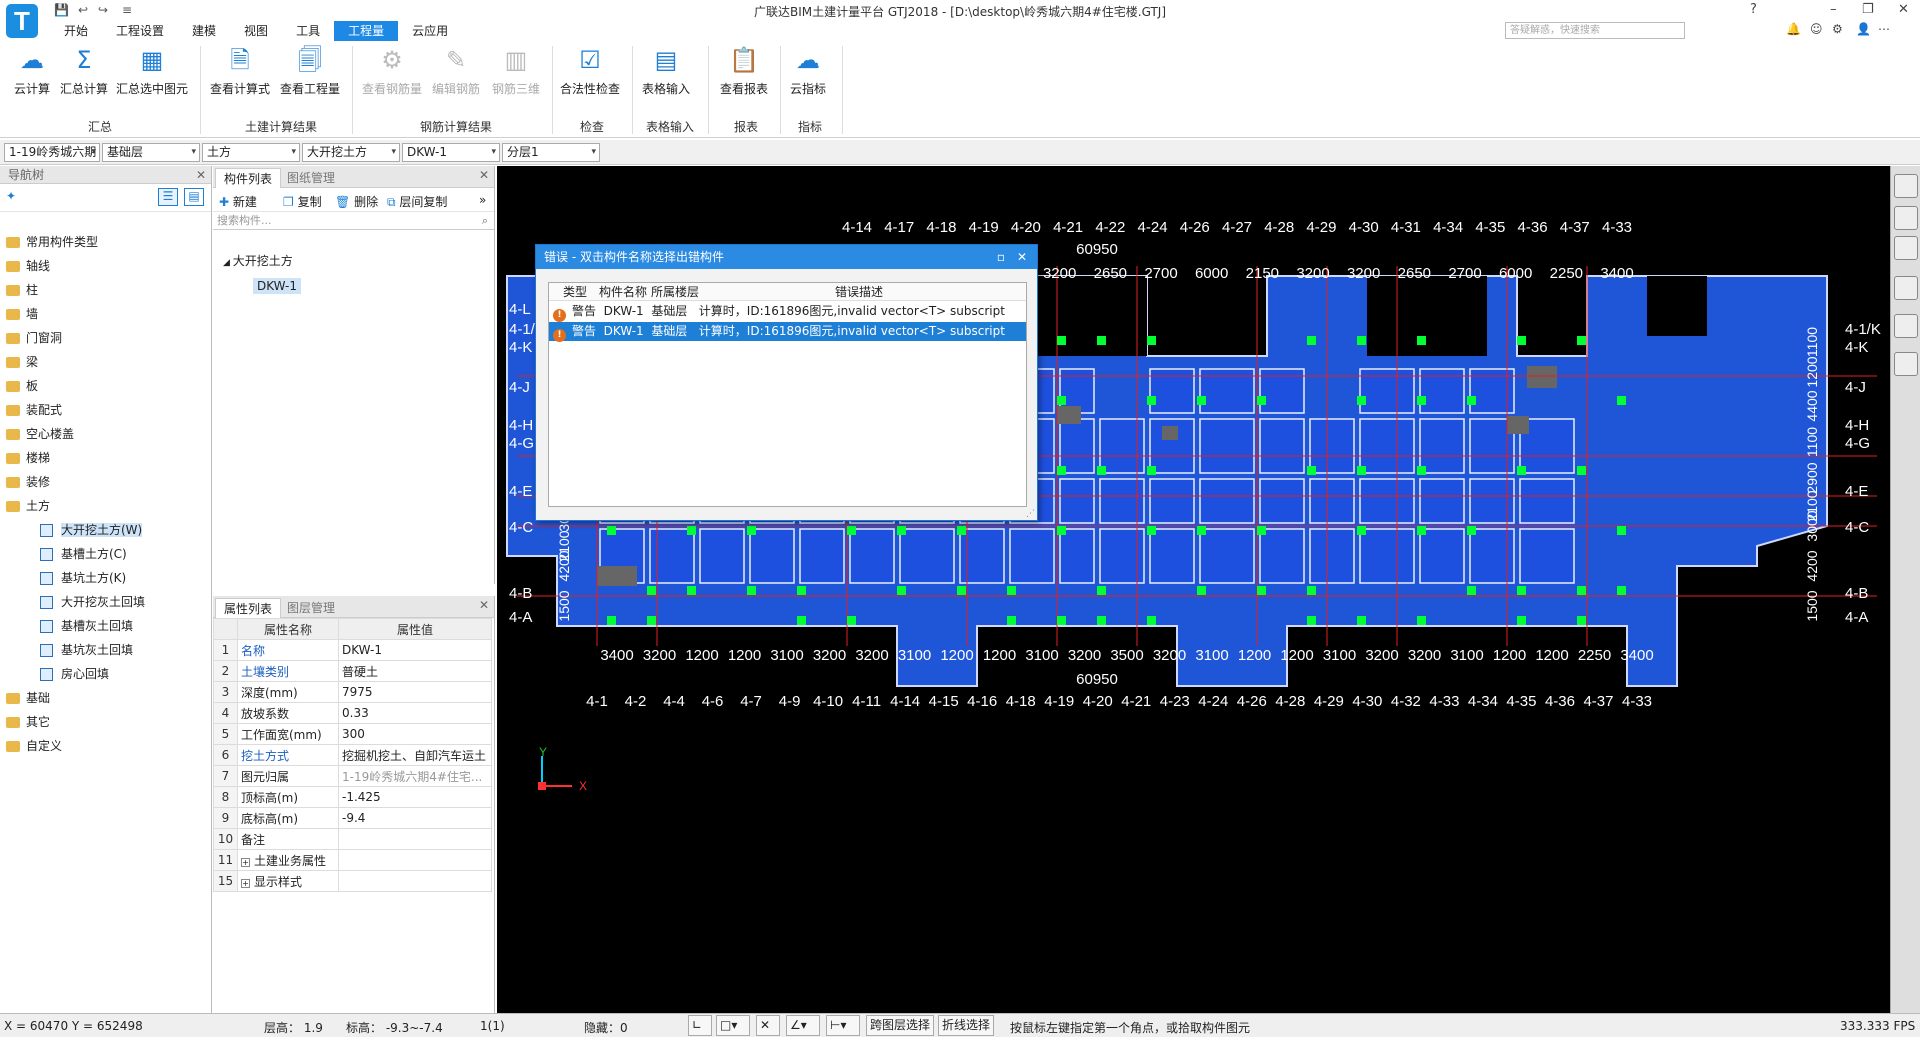  Describe the element at coordinates (1906, 326) in the screenshot. I see `rotate-icon` at that location.